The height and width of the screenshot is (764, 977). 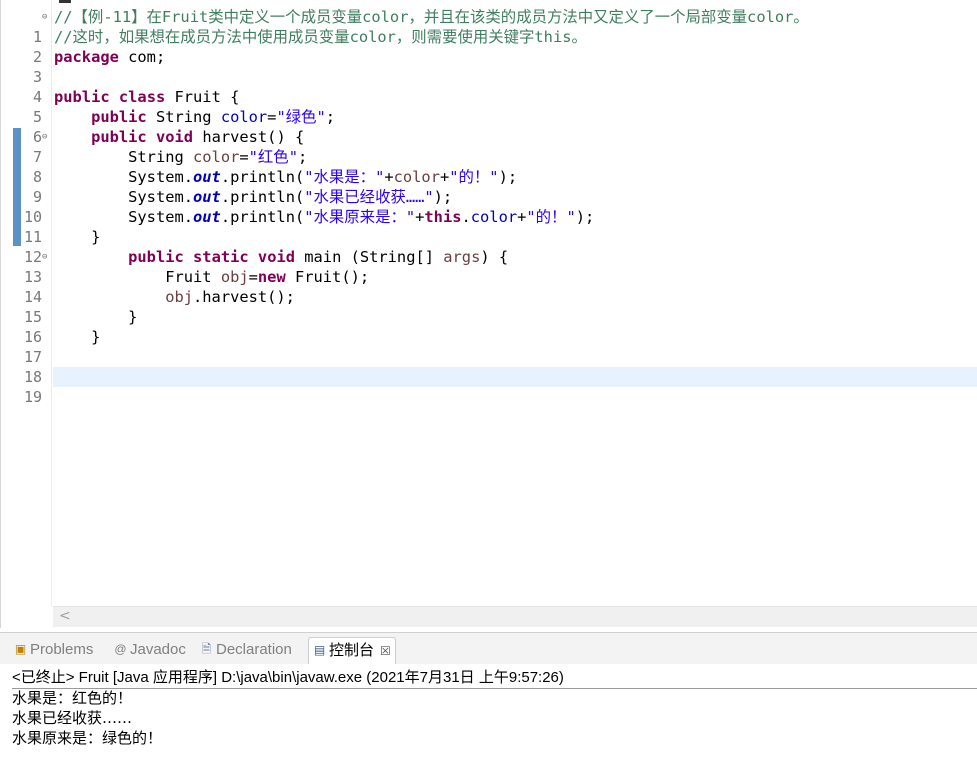 I want to click on keyword: static, so click(x=221, y=257).